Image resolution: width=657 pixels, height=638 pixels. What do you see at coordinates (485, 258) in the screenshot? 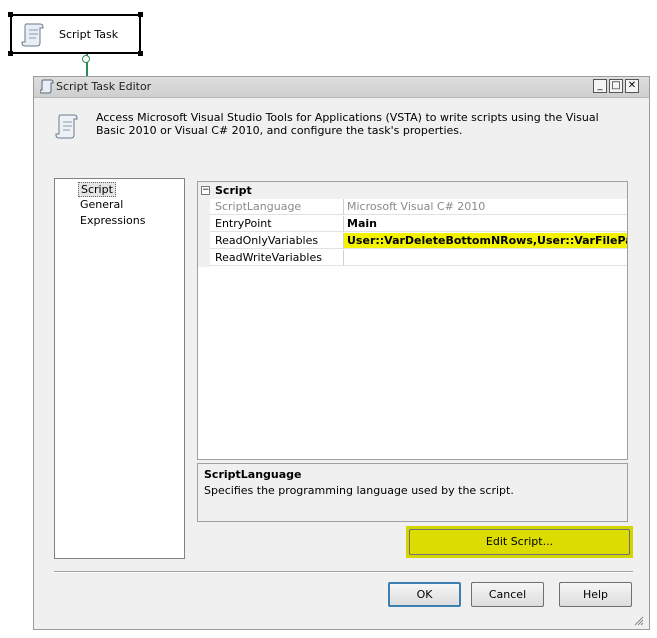
I see `property-value` at bounding box center [485, 258].